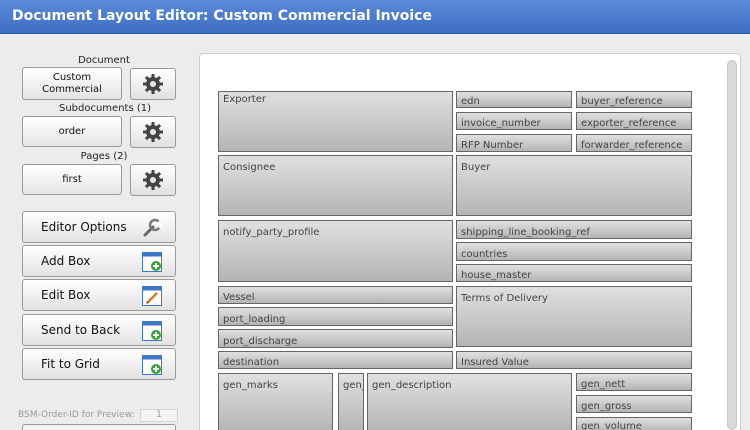 The height and width of the screenshot is (430, 750). What do you see at coordinates (484, 254) in the screenshot?
I see `layout-box-label: countries` at bounding box center [484, 254].